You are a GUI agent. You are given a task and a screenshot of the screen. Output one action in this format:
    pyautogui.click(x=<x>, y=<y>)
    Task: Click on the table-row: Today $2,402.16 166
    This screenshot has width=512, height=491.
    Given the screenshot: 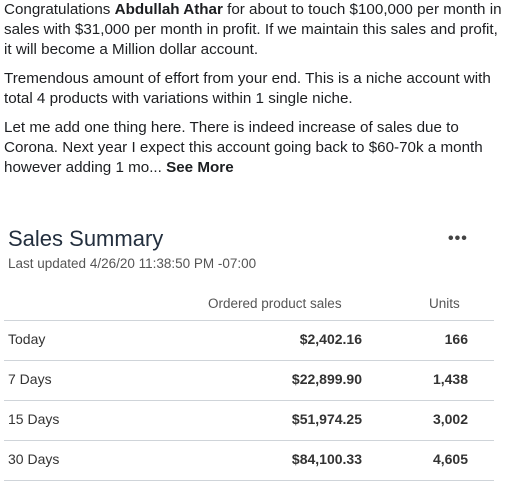 What is the action you would take?
    pyautogui.click(x=249, y=340)
    